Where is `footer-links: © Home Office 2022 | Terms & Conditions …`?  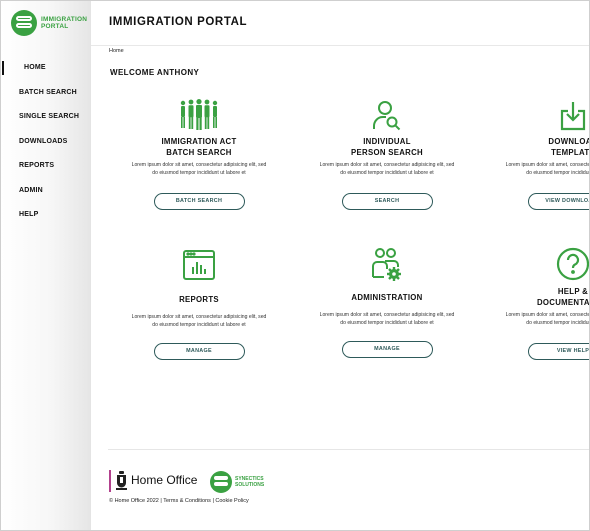
footer-links: © Home Office 2022 | Terms & Conditions … is located at coordinates (179, 501).